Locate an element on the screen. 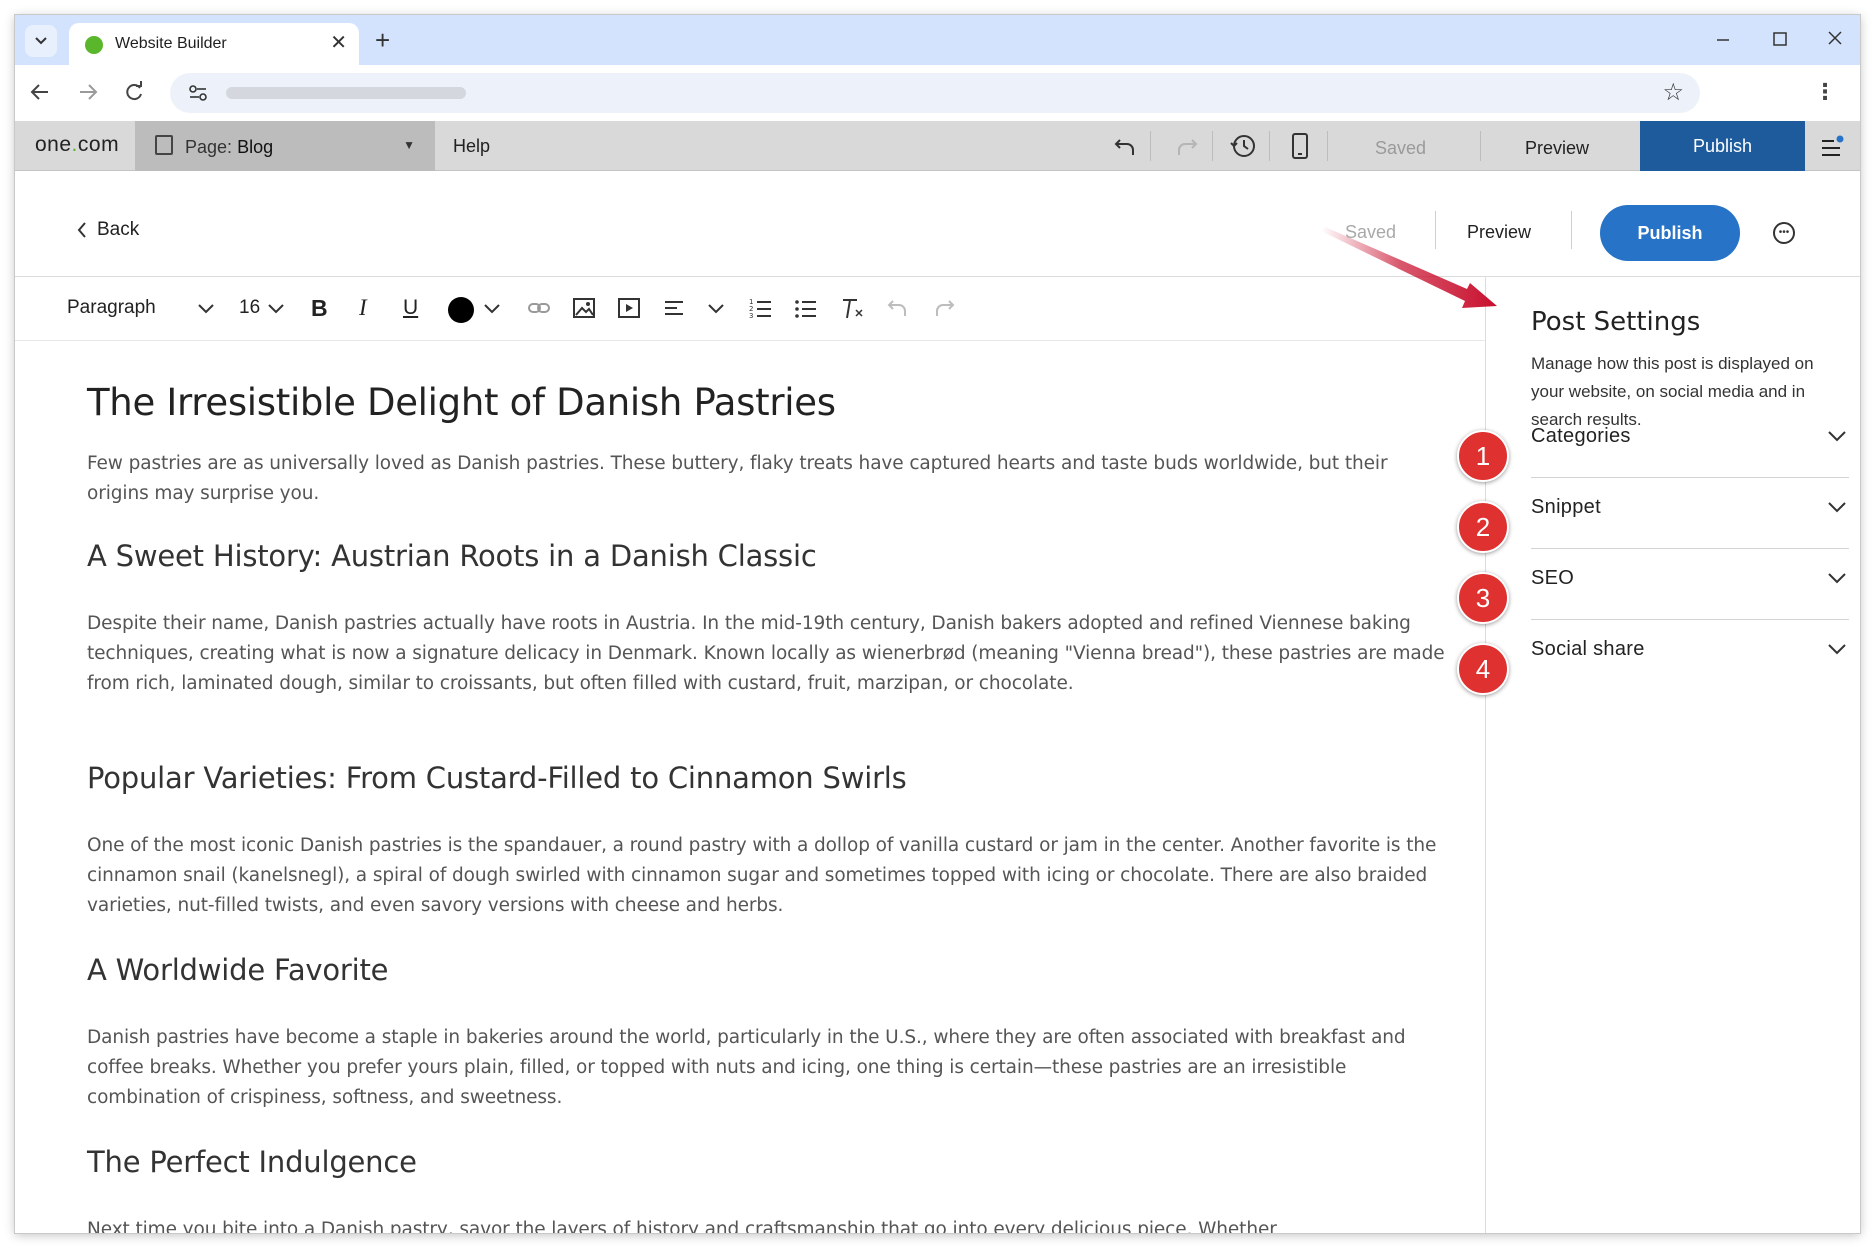 The image size is (1875, 1248). accordion-label: Social share is located at coordinates (1588, 649).